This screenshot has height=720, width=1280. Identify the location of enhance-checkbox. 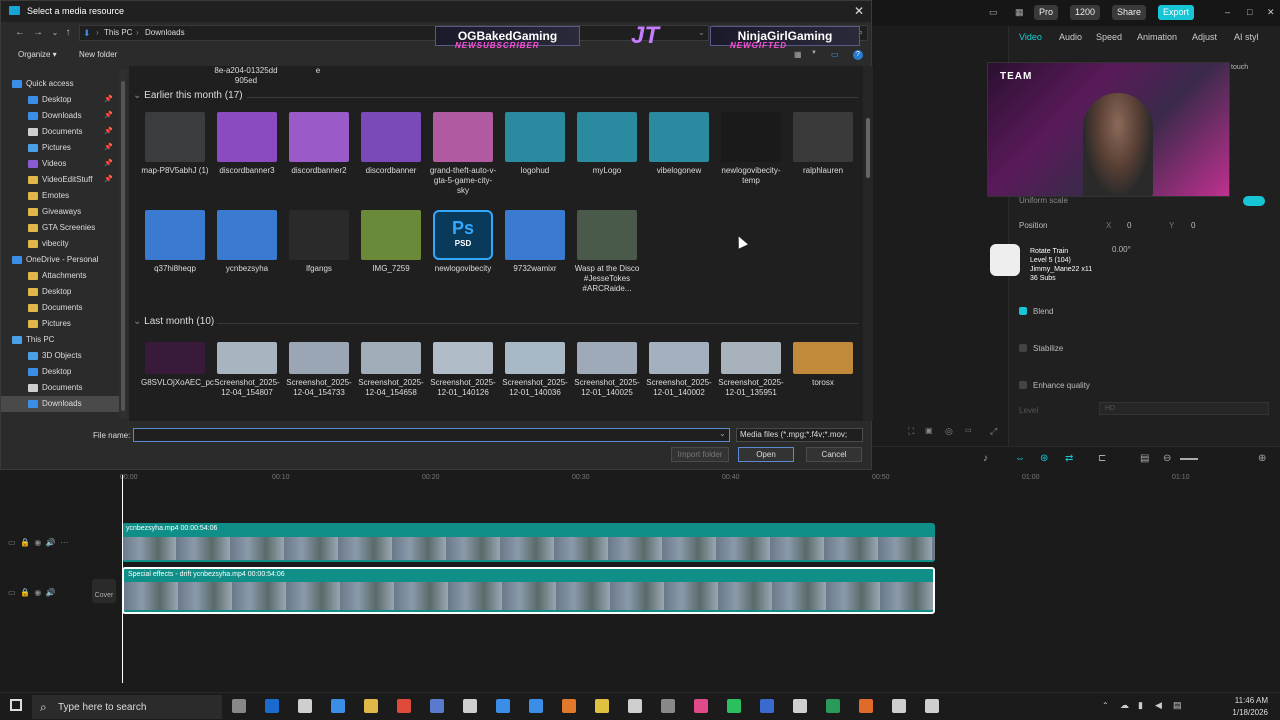
(1023, 385).